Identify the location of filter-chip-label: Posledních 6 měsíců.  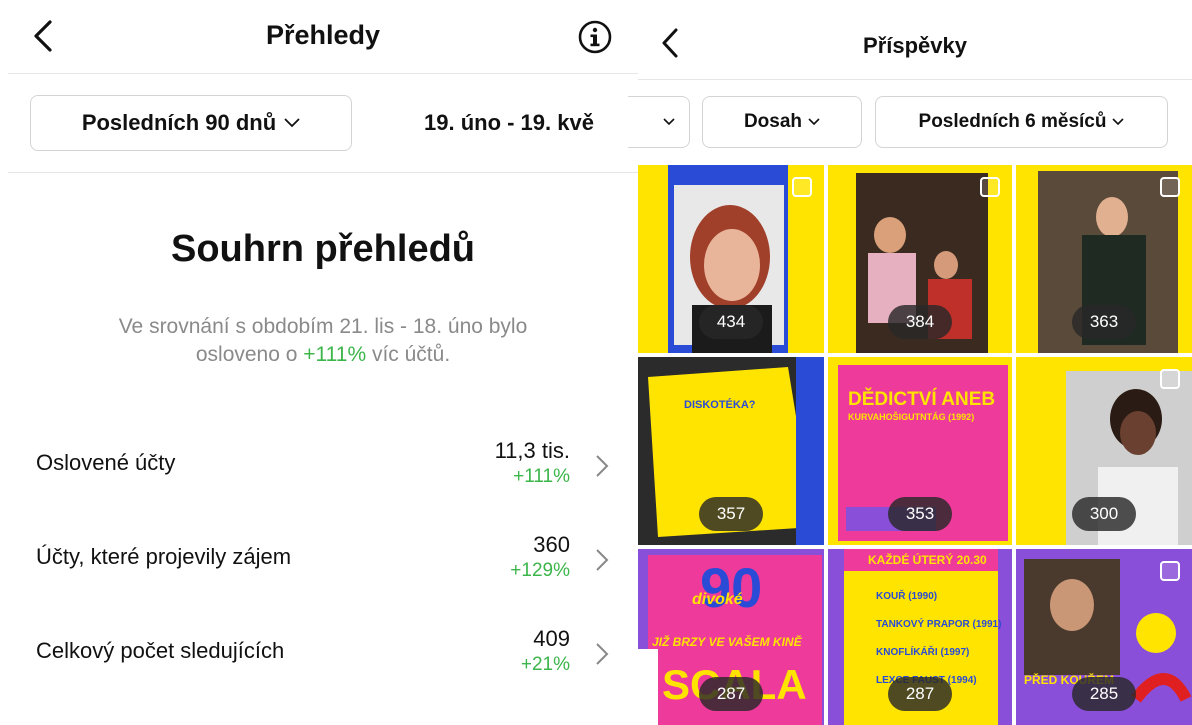
(1012, 121).